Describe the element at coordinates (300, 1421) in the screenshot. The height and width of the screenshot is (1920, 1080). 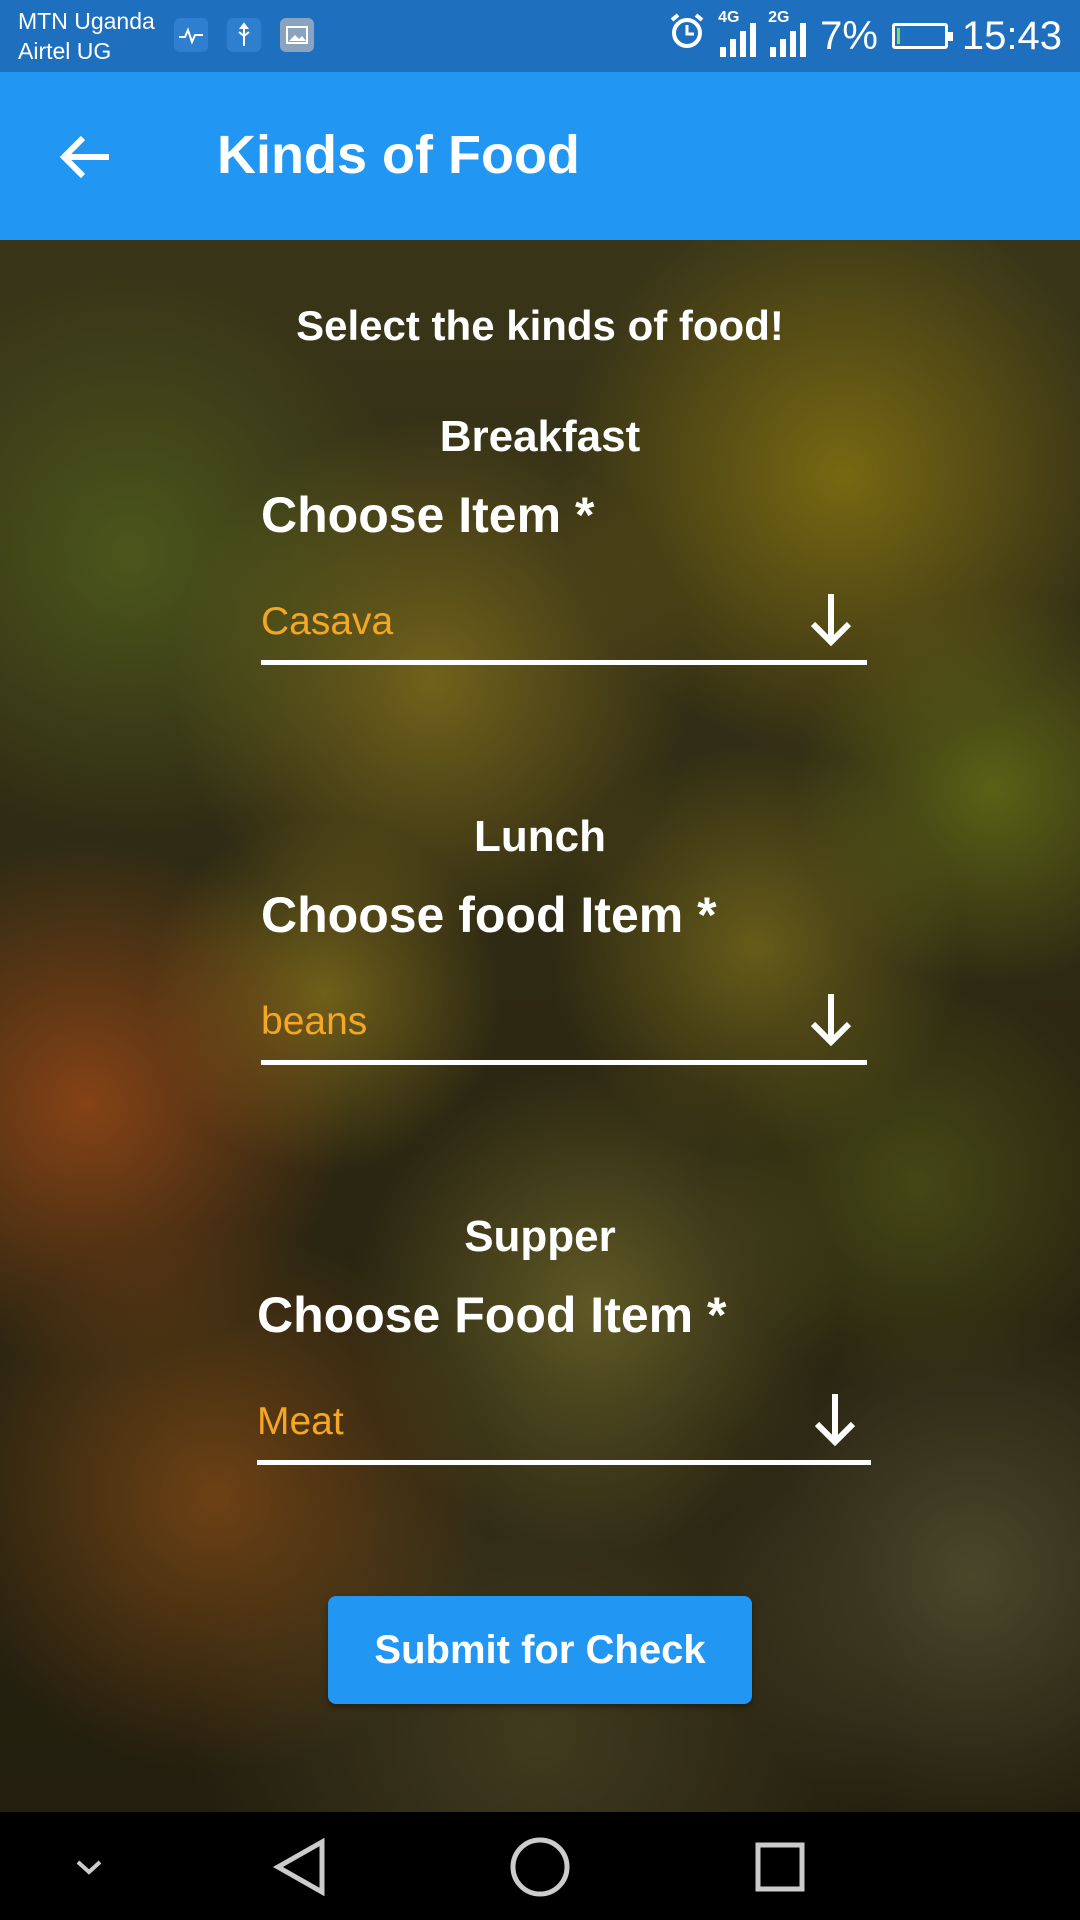
I see `supper-selected-value: Meat` at that location.